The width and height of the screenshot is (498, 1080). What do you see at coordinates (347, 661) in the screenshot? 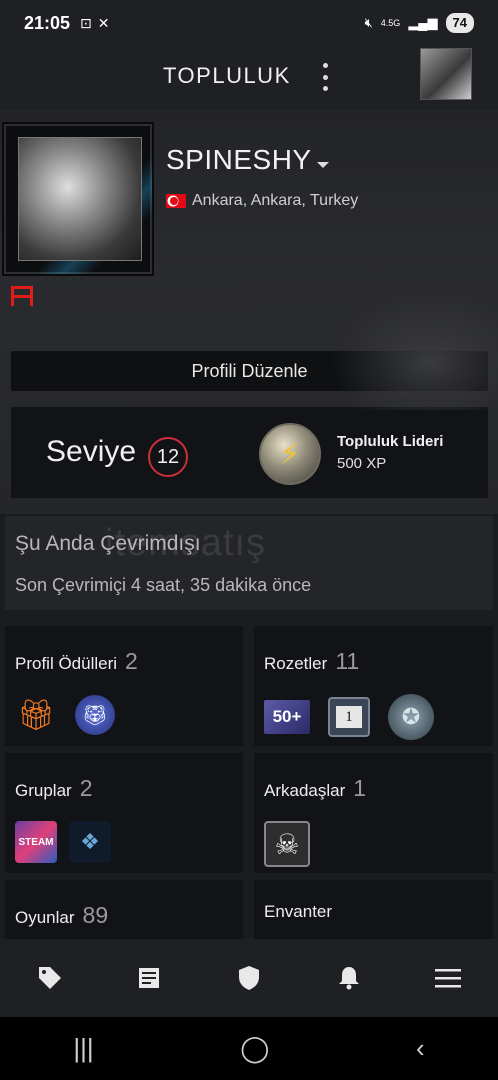
I see `tile-count: 11` at bounding box center [347, 661].